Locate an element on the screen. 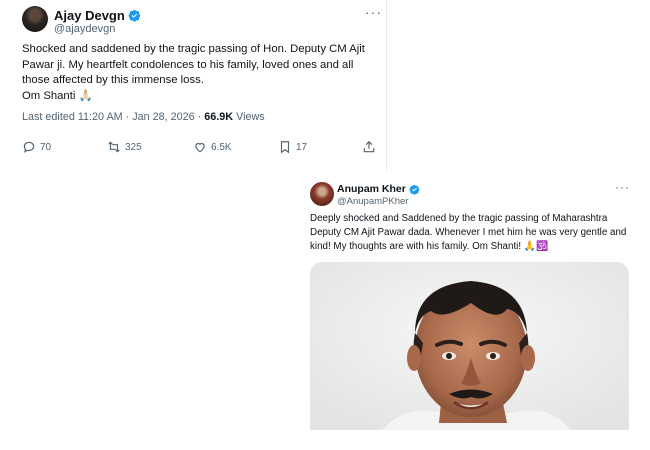  heart-icon is located at coordinates (200, 147).